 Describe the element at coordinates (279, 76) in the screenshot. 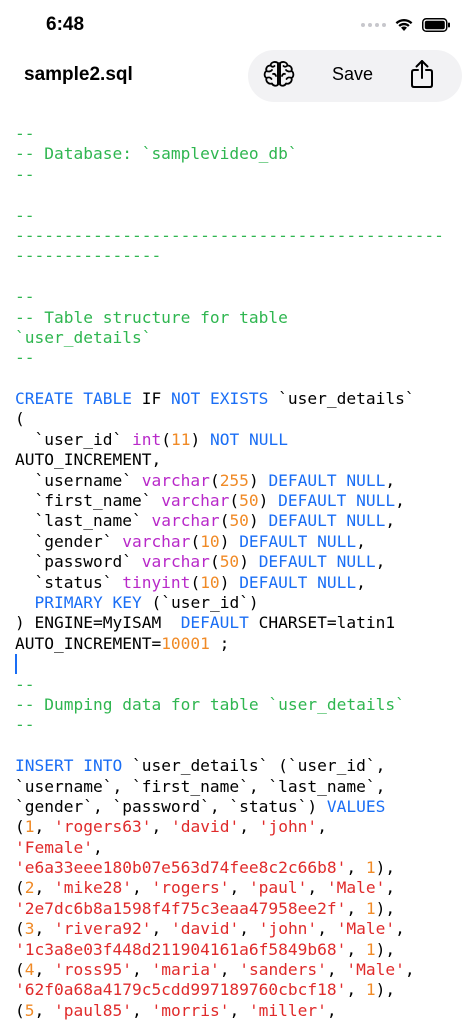

I see `ai-assist-button` at that location.